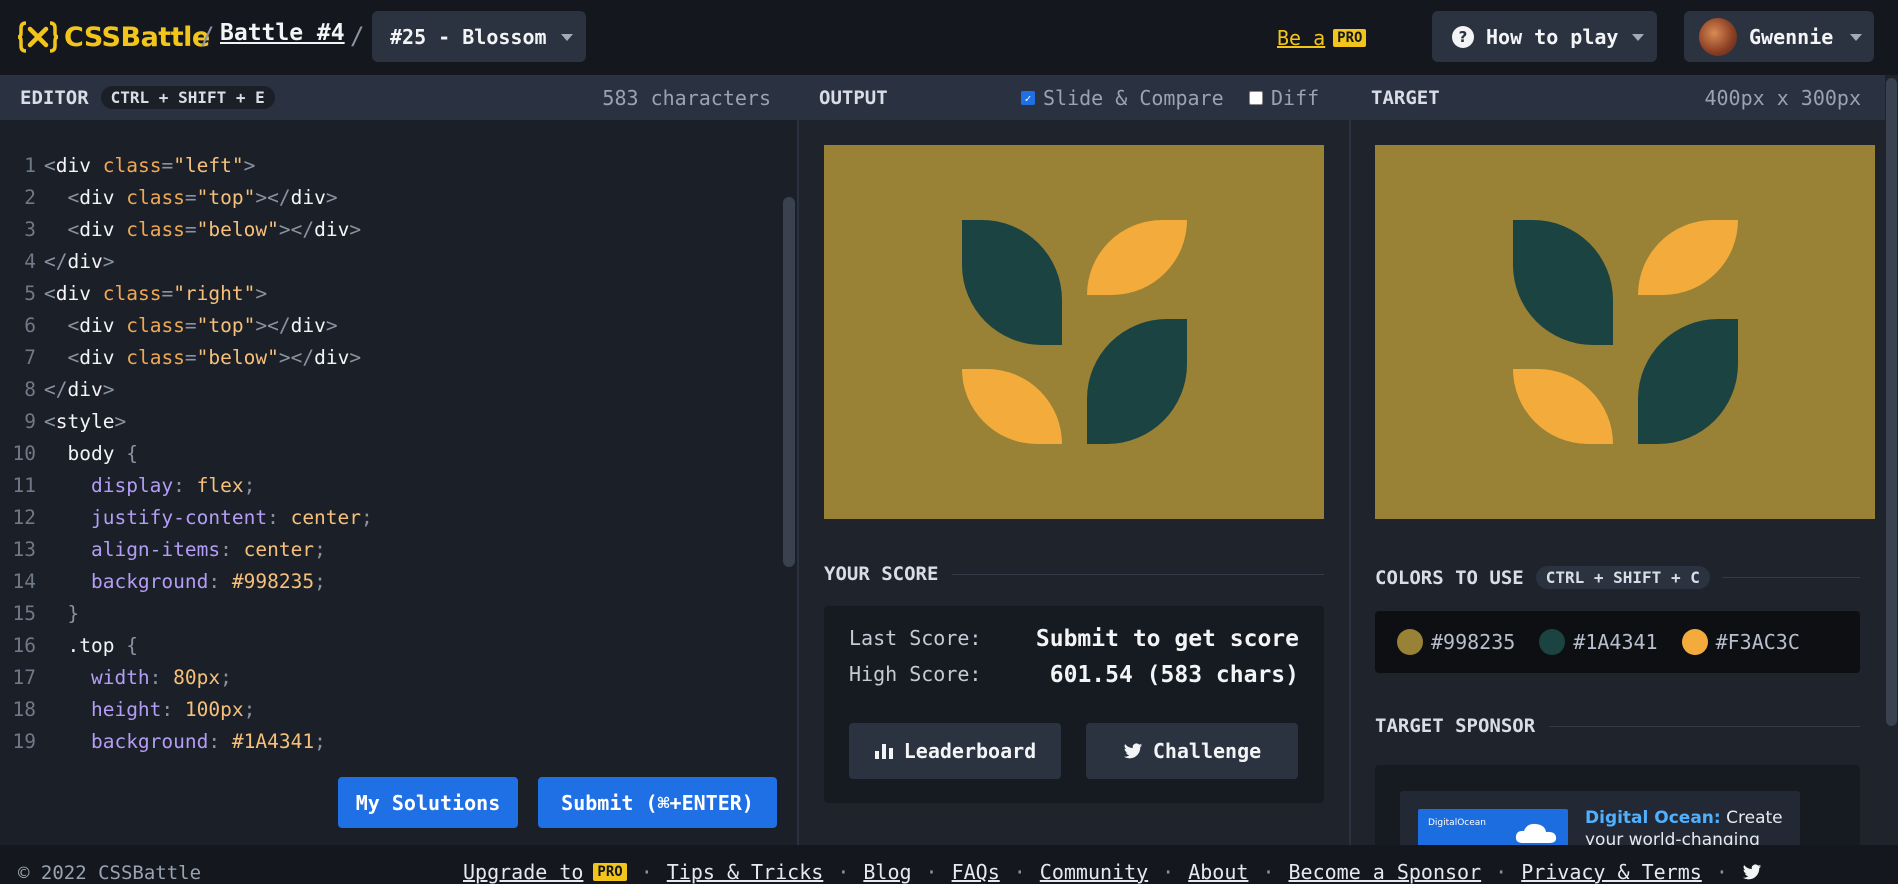 The width and height of the screenshot is (1898, 884). Describe the element at coordinates (1384, 872) in the screenshot. I see `footer-link-sponsor: Become a Sponsor` at that location.